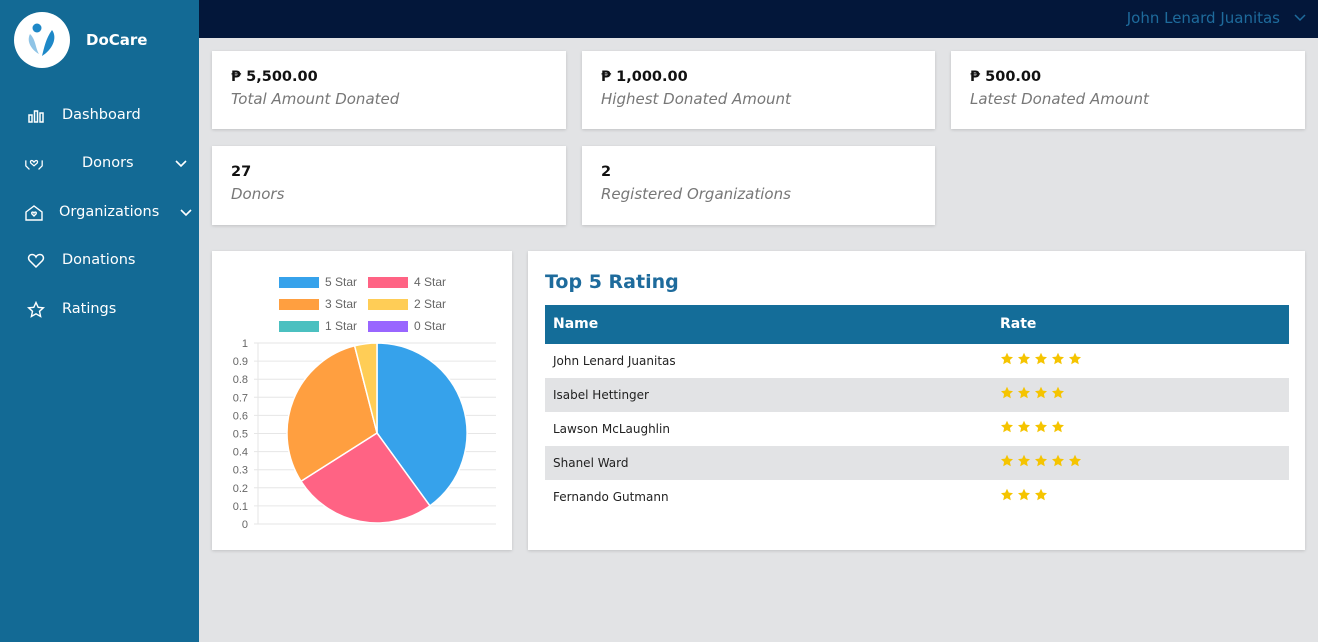  I want to click on house-heart-icon, so click(34, 213).